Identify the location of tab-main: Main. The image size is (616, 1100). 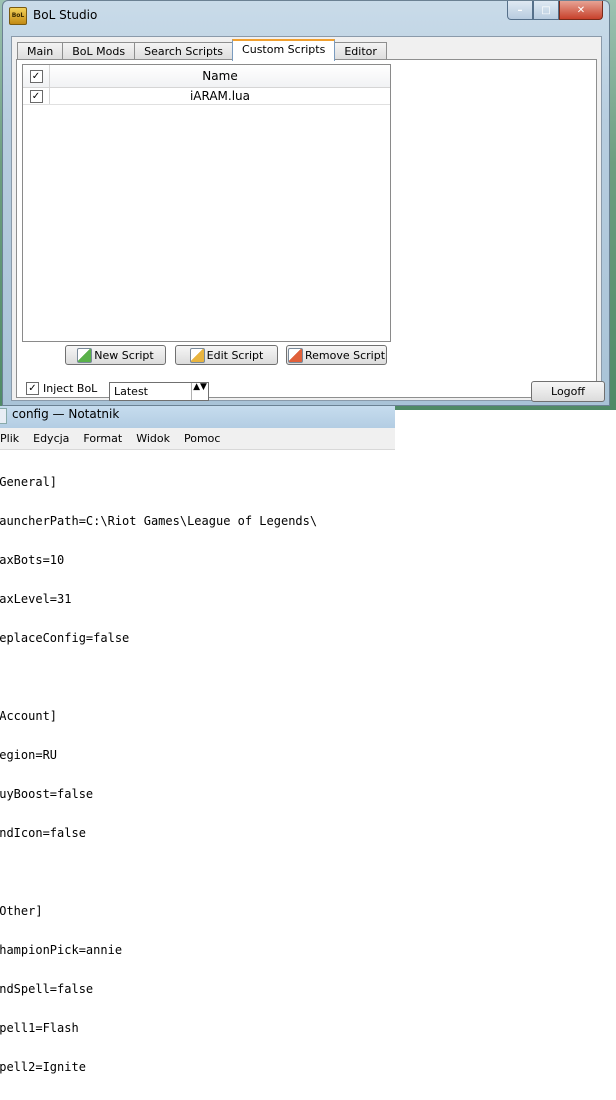
(40, 51).